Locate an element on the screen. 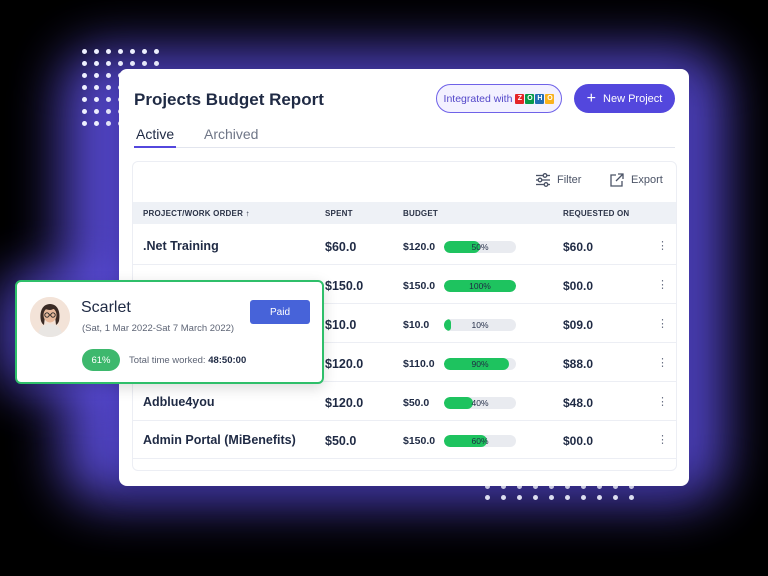 This screenshot has height=576, width=768. decorative-dots-bottom-right is located at coordinates (559, 492).